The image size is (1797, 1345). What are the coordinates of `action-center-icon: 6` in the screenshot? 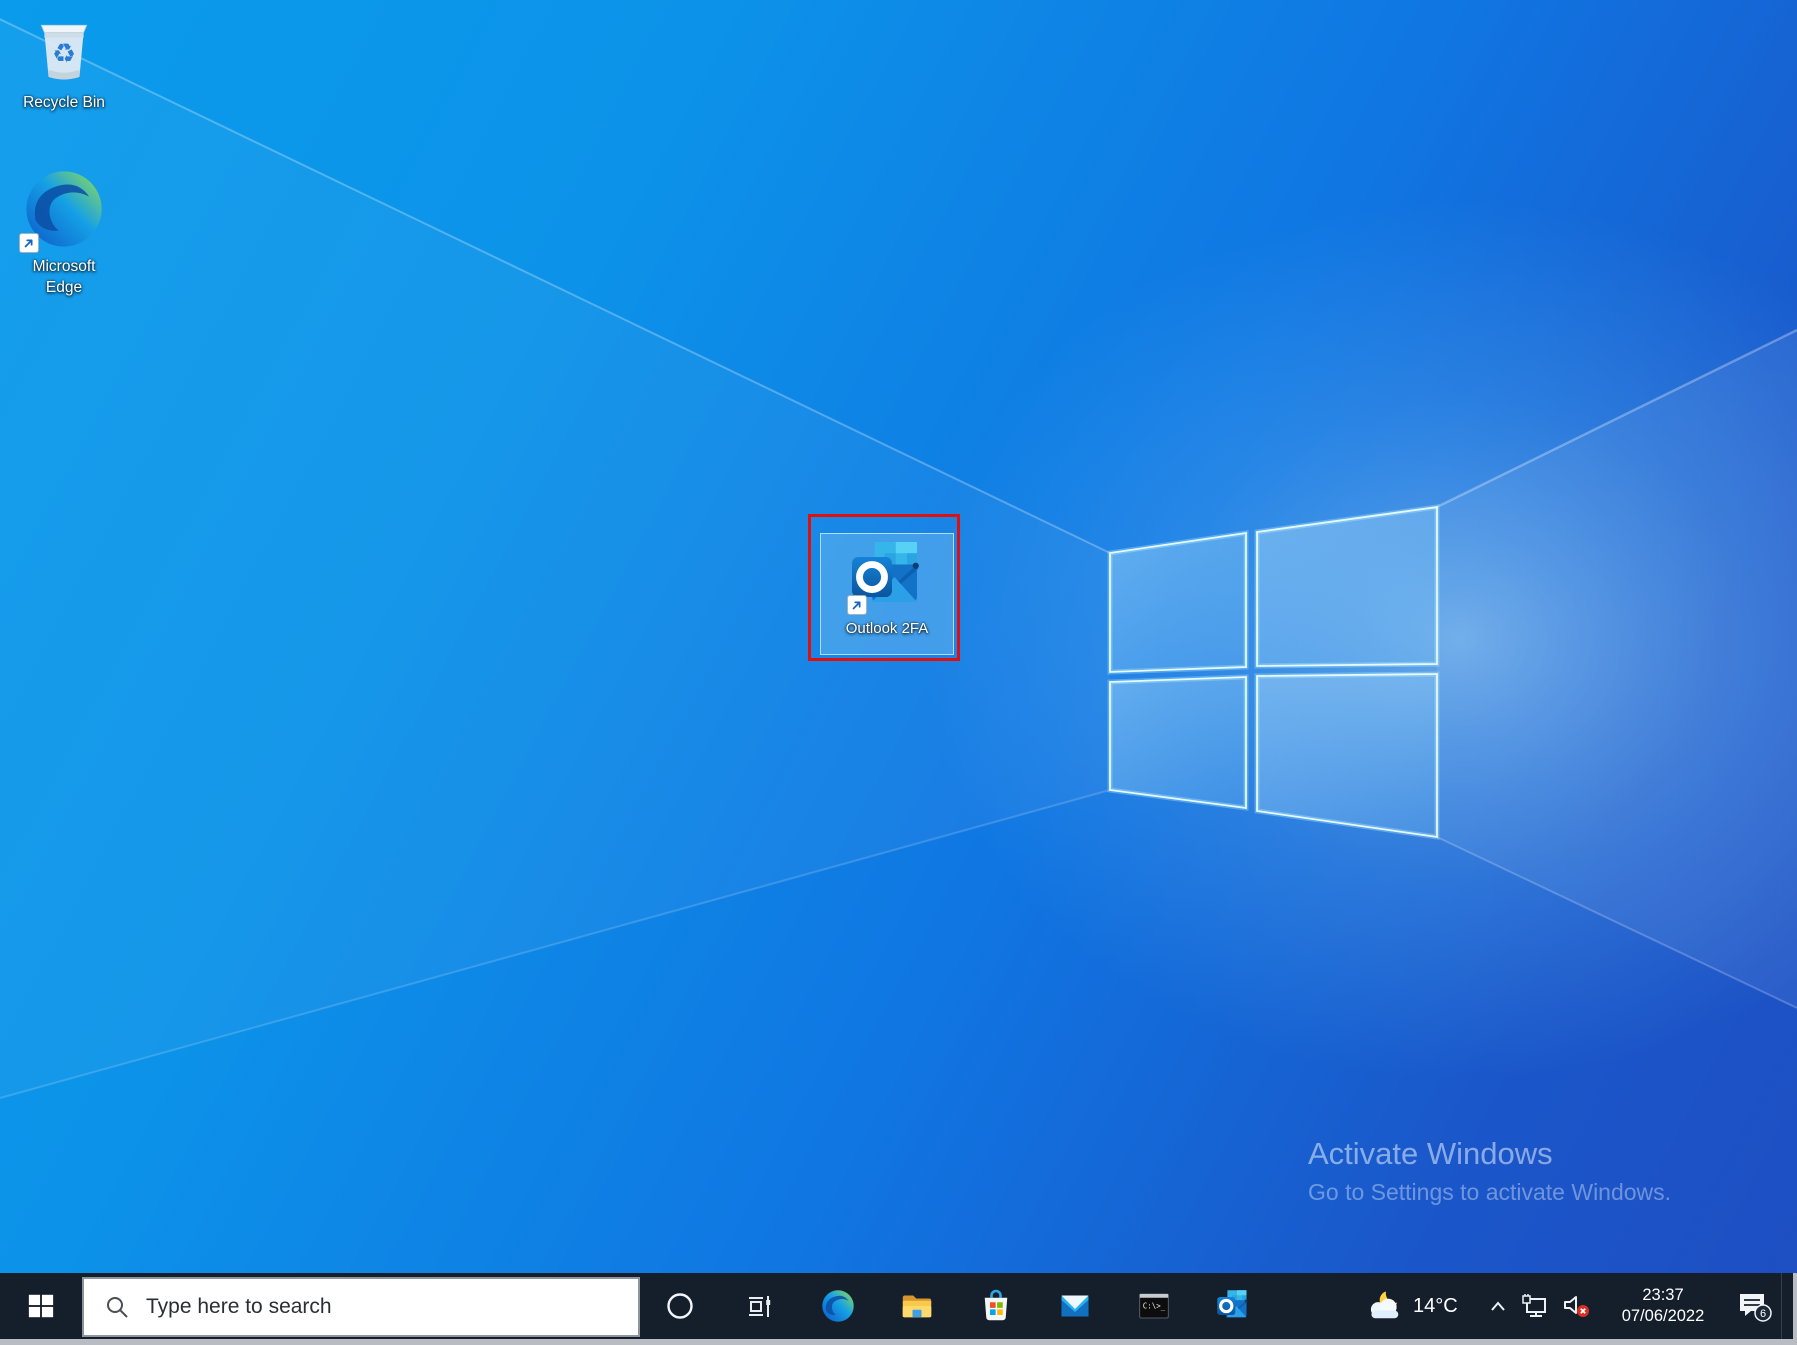 It's located at (1756, 1308).